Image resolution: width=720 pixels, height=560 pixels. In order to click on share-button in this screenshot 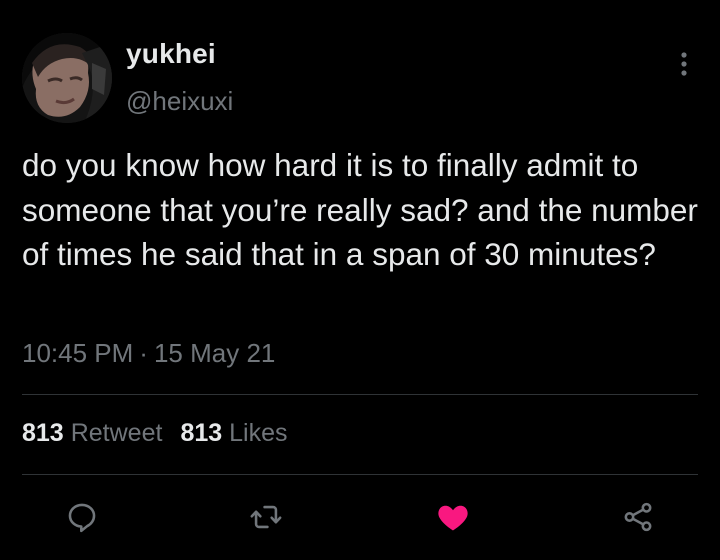, I will do `click(638, 517)`.